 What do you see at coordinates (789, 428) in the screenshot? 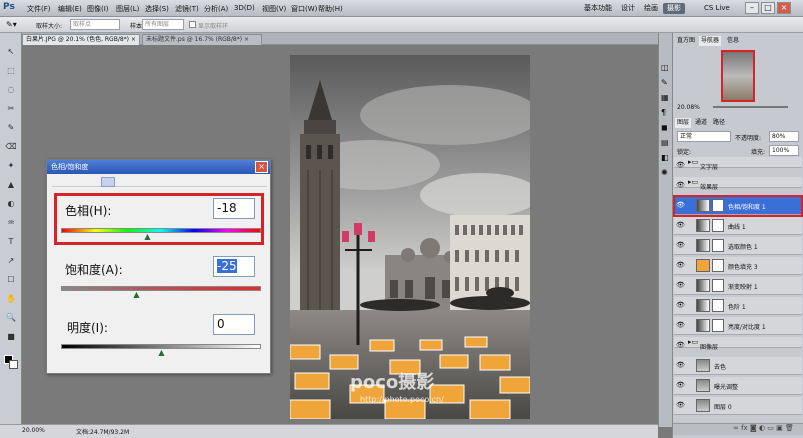
I see `trash-icon: 🗑` at bounding box center [789, 428].